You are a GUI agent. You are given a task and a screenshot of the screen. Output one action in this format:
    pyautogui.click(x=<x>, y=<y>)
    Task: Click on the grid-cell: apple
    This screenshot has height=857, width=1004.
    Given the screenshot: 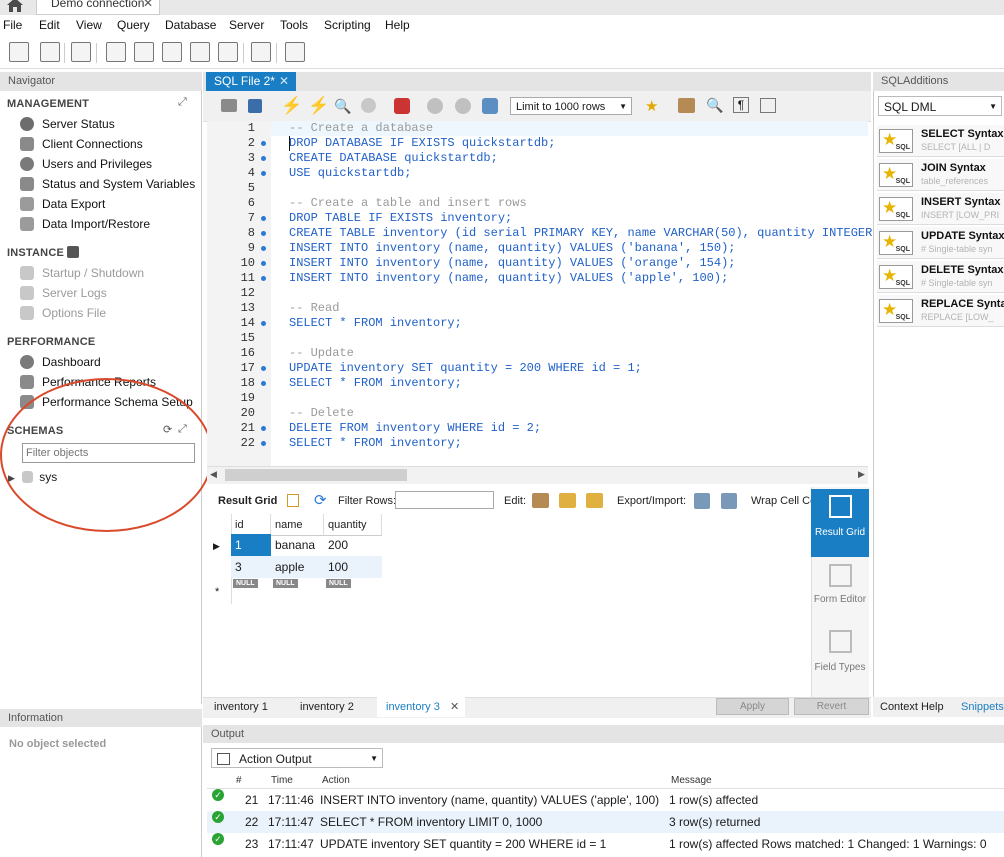 What is the action you would take?
    pyautogui.click(x=297, y=567)
    